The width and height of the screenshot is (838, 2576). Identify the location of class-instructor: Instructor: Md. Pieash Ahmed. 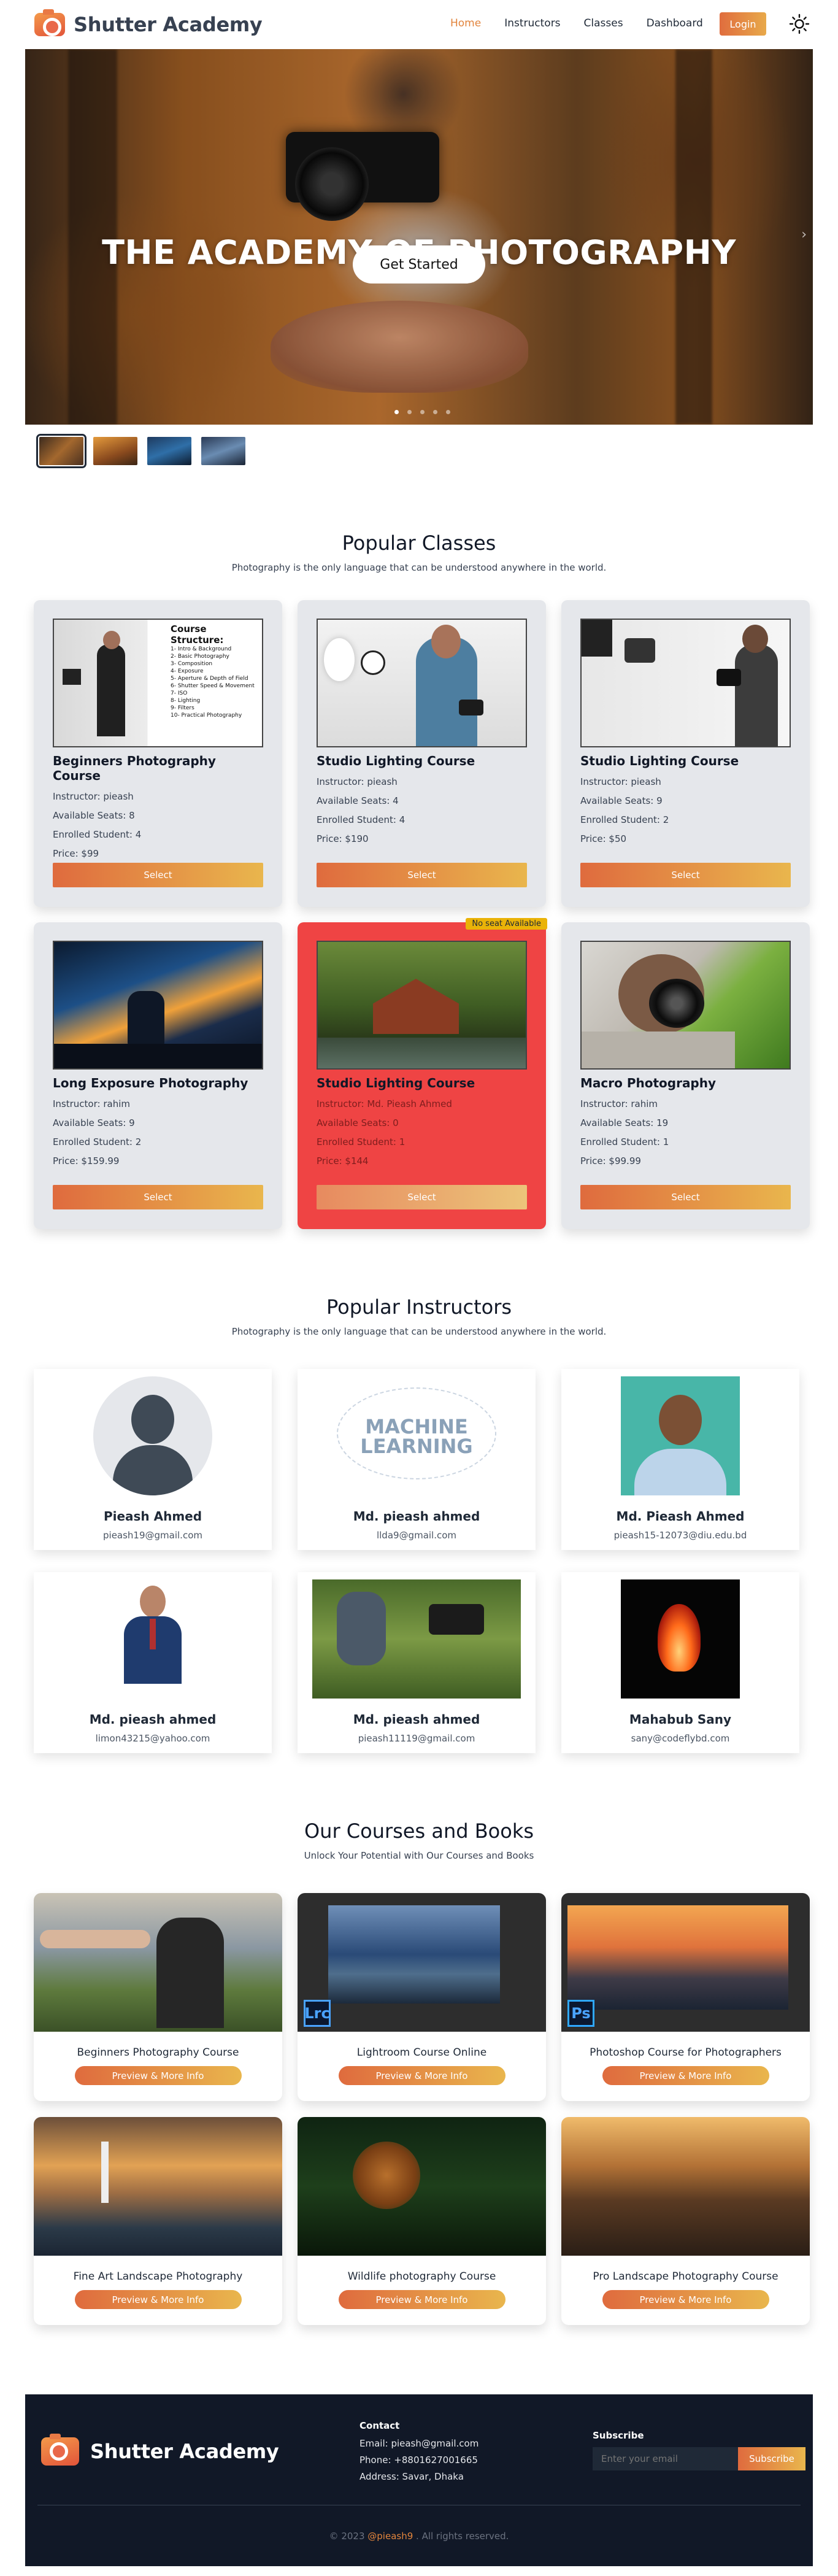
(384, 1103).